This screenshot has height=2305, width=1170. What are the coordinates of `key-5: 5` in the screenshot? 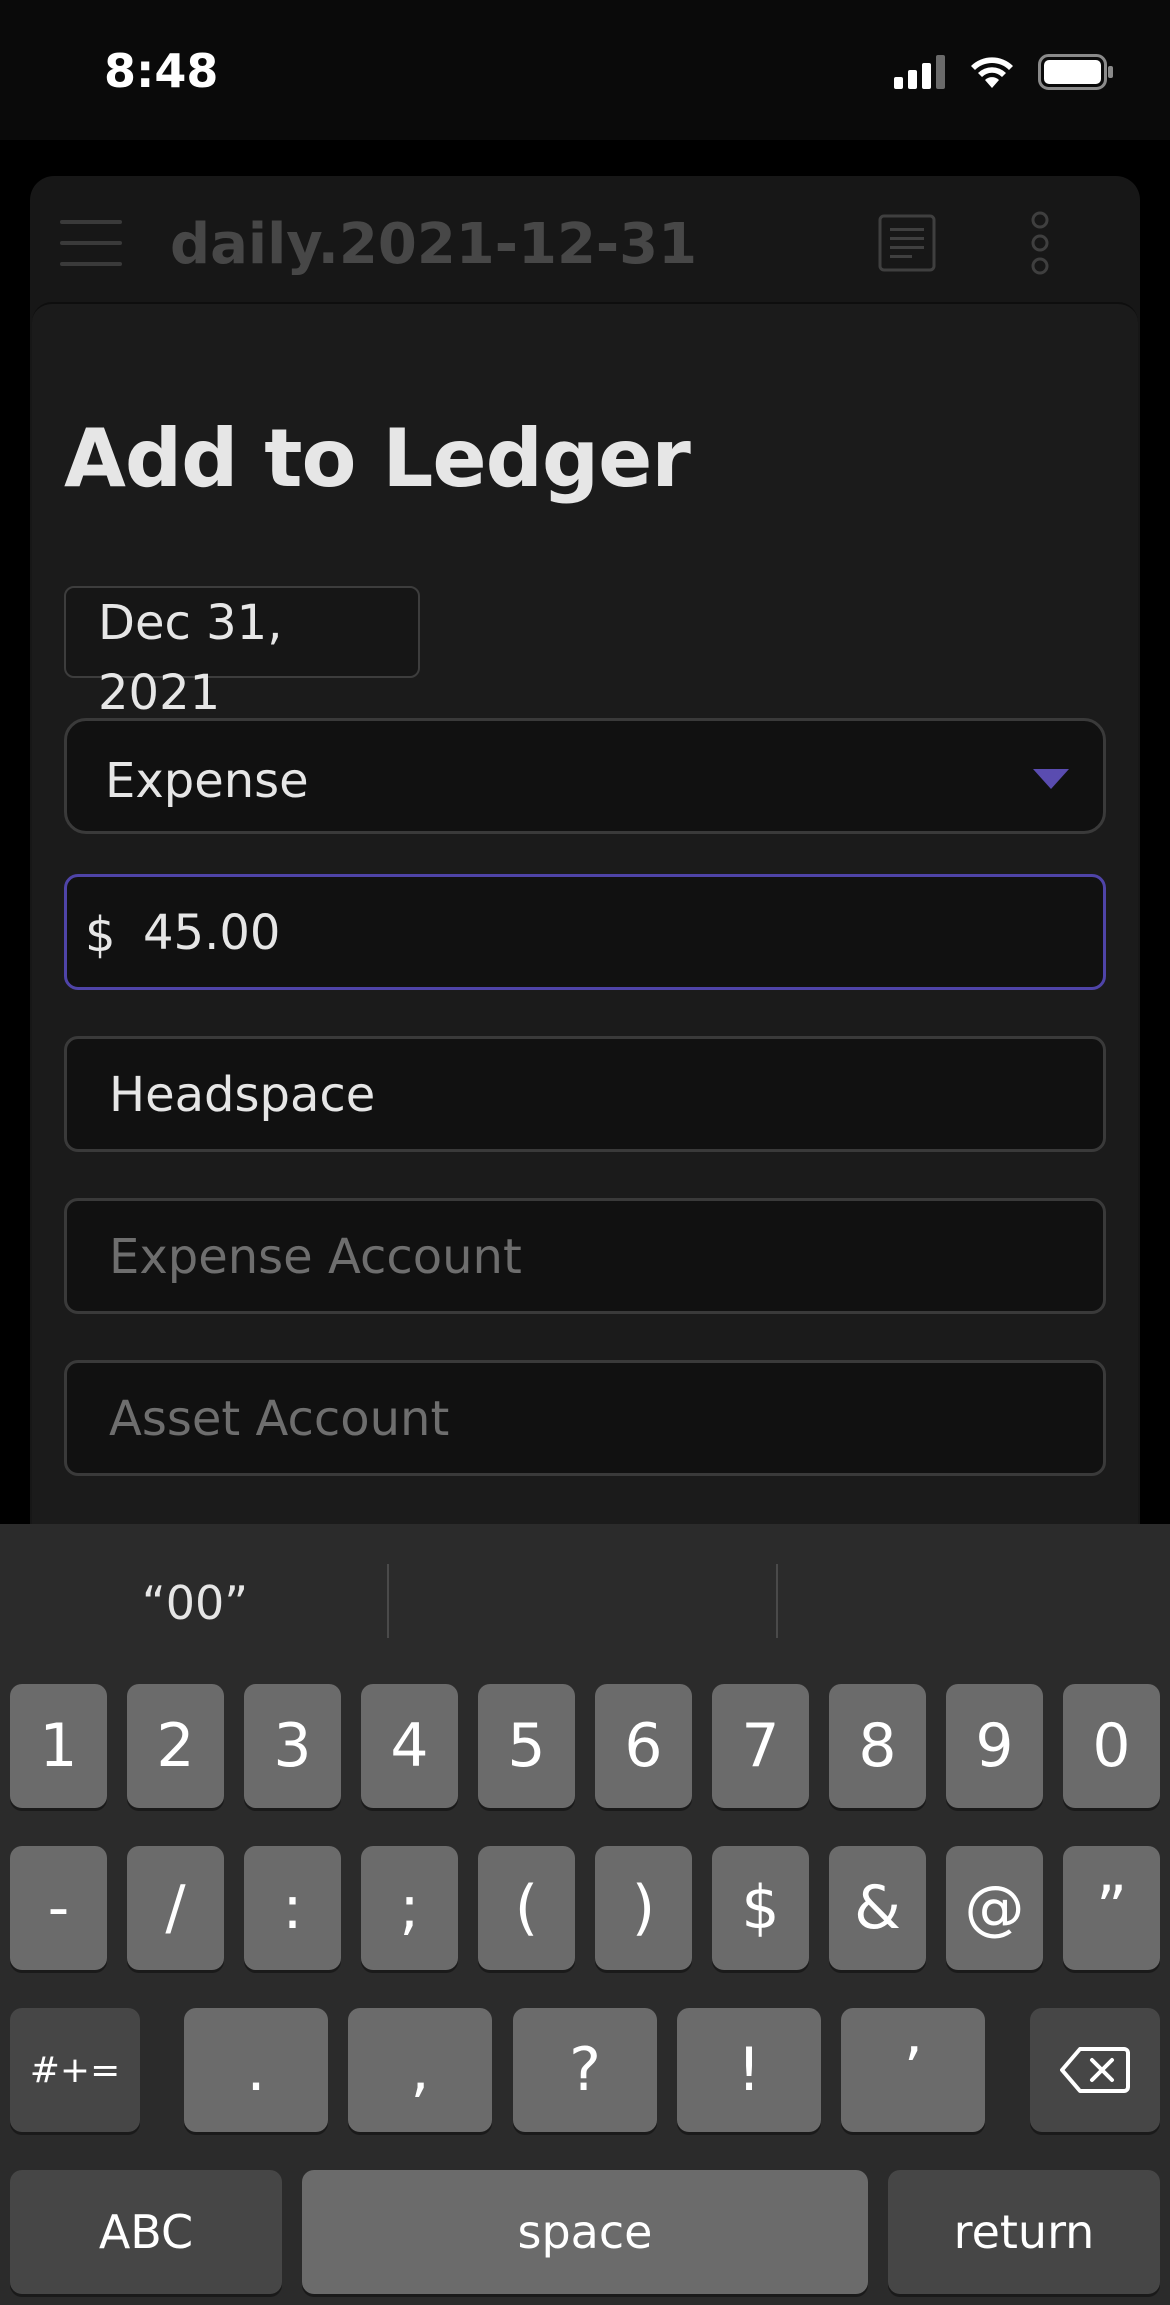 It's located at (526, 1746).